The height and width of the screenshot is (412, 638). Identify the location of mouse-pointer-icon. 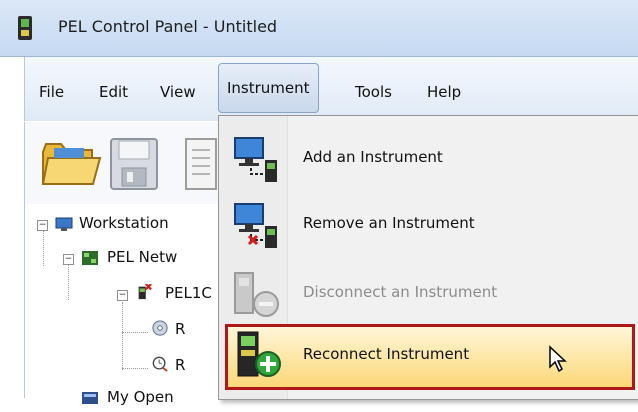
(558, 359).